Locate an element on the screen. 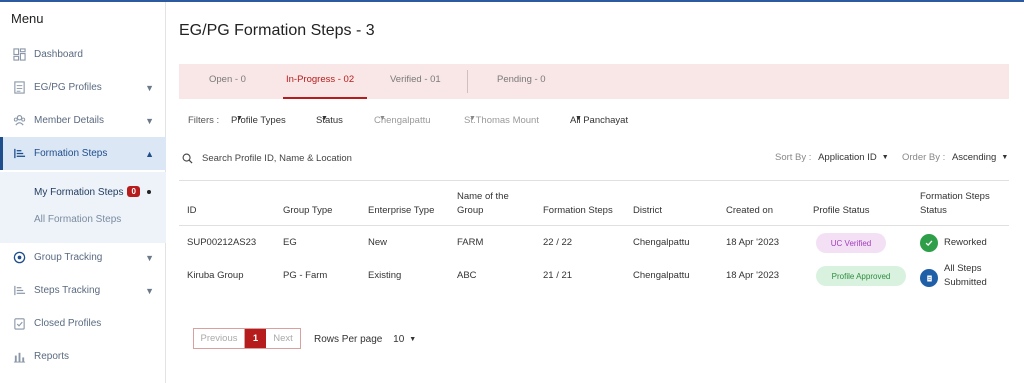 This screenshot has width=1024, height=383. document-icon is located at coordinates (929, 278).